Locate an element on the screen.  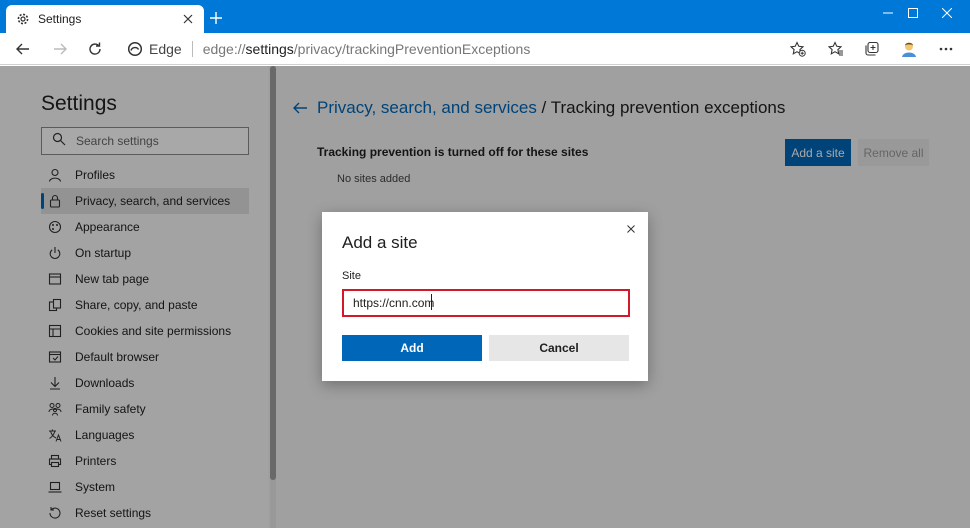
more-menu-icon is located at coordinates (946, 49).